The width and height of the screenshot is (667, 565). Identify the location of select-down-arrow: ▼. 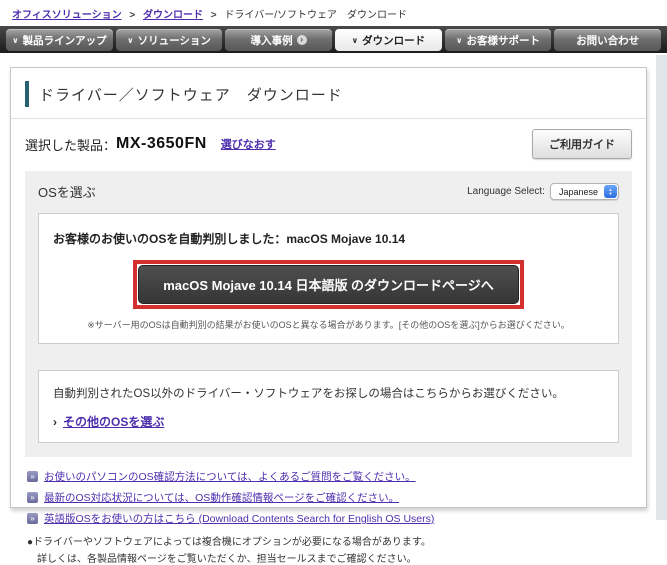
(610, 193).